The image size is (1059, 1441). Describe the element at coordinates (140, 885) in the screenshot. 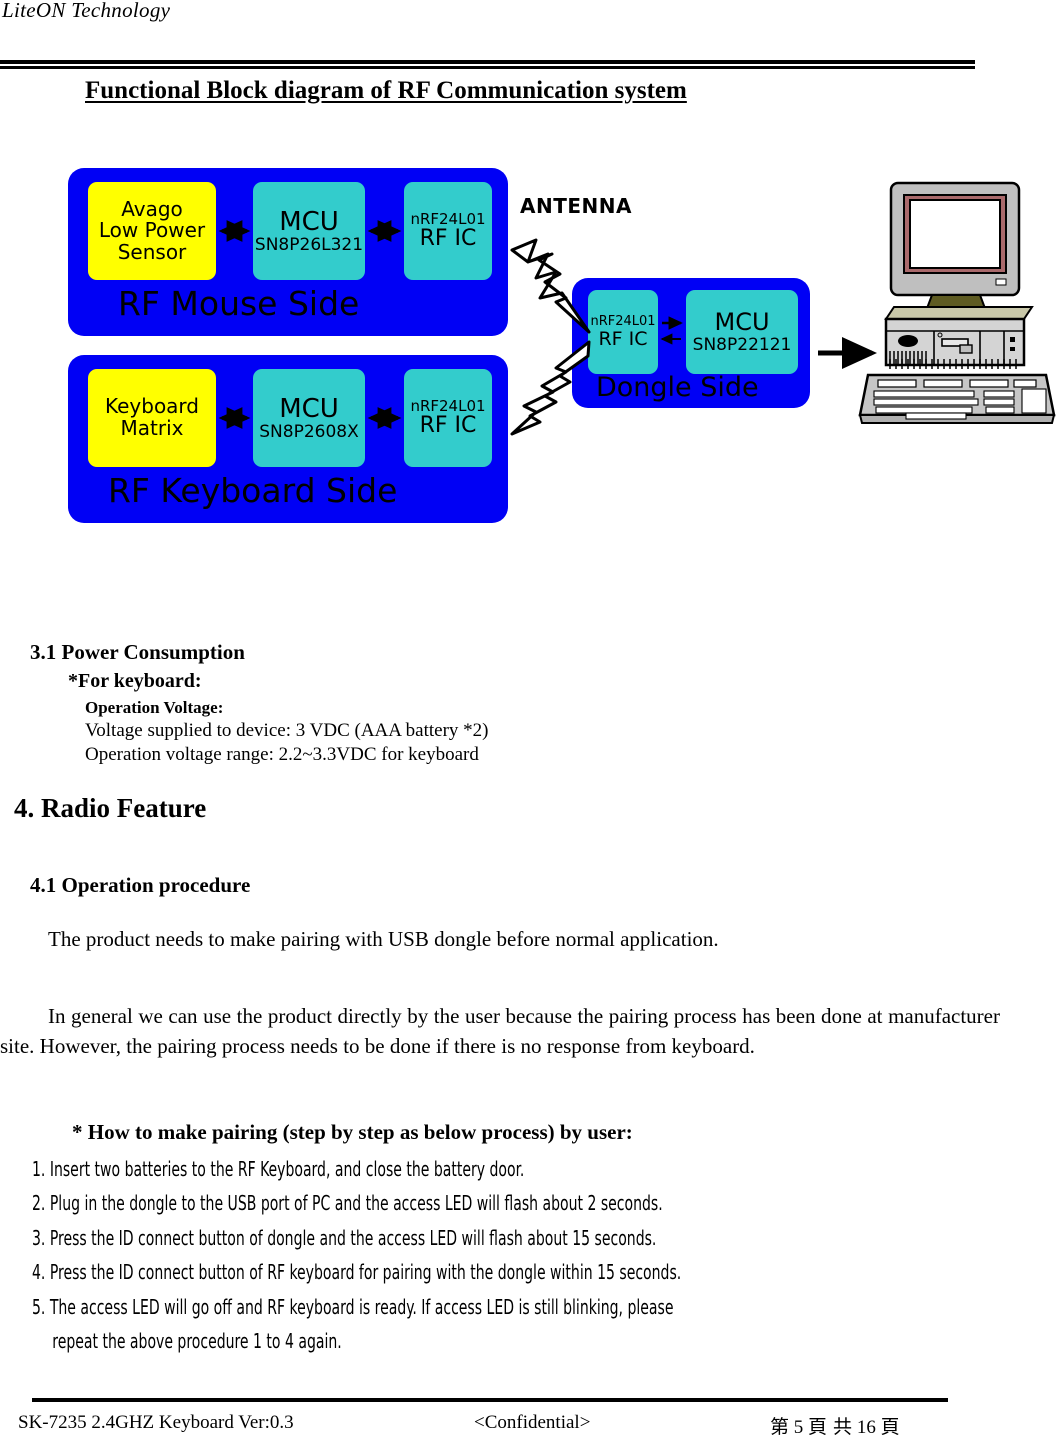

I see `section-4-1-heading: 4.1 Operation procedure` at that location.